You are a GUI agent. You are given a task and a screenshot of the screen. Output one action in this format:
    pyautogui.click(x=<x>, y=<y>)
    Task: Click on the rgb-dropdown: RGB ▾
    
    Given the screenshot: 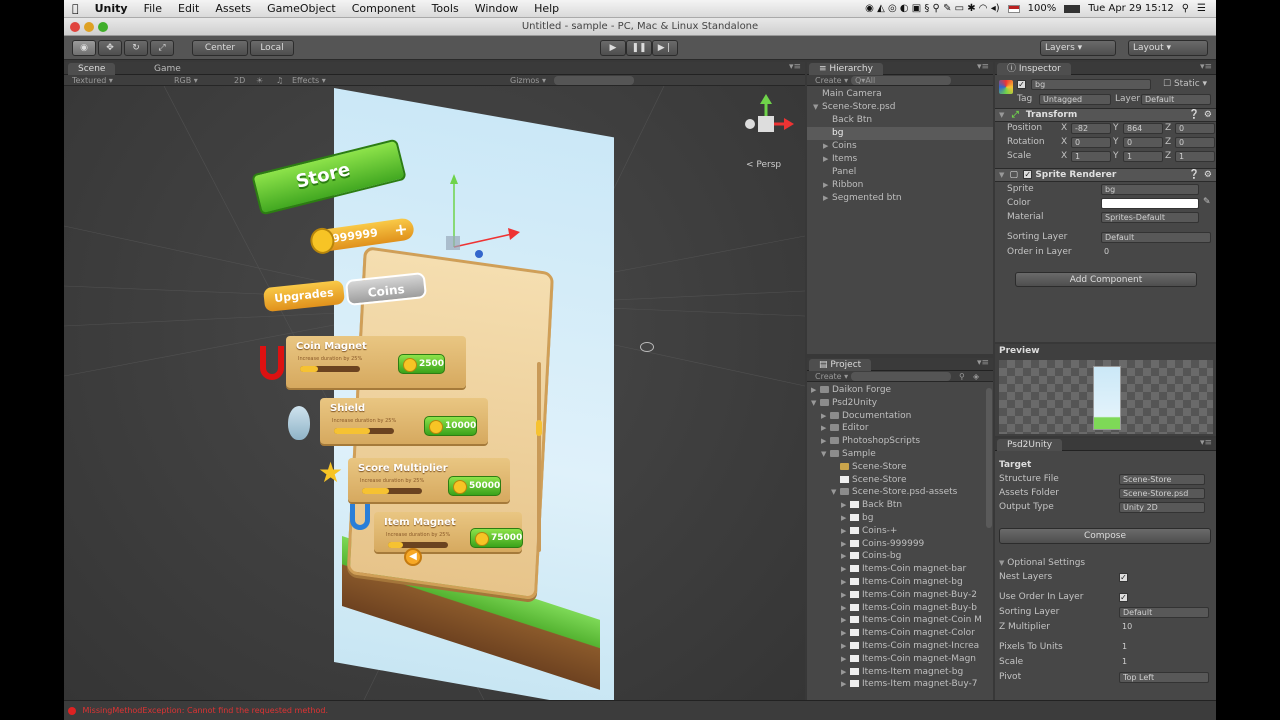 What is the action you would take?
    pyautogui.click(x=186, y=80)
    